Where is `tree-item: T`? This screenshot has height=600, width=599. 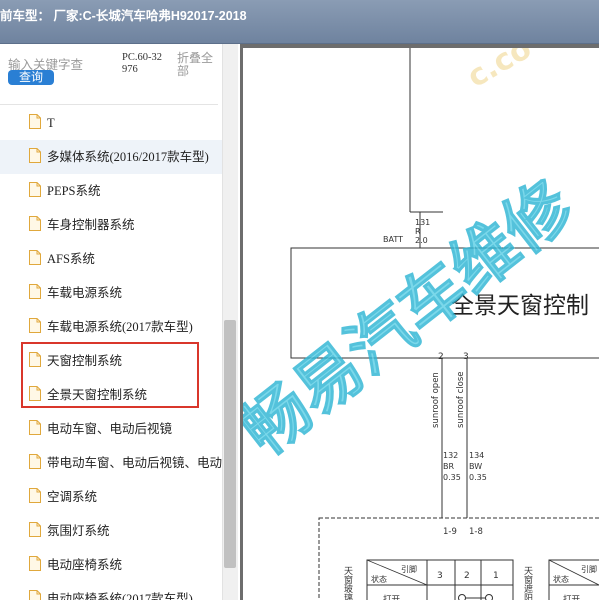 tree-item: T is located at coordinates (111, 123).